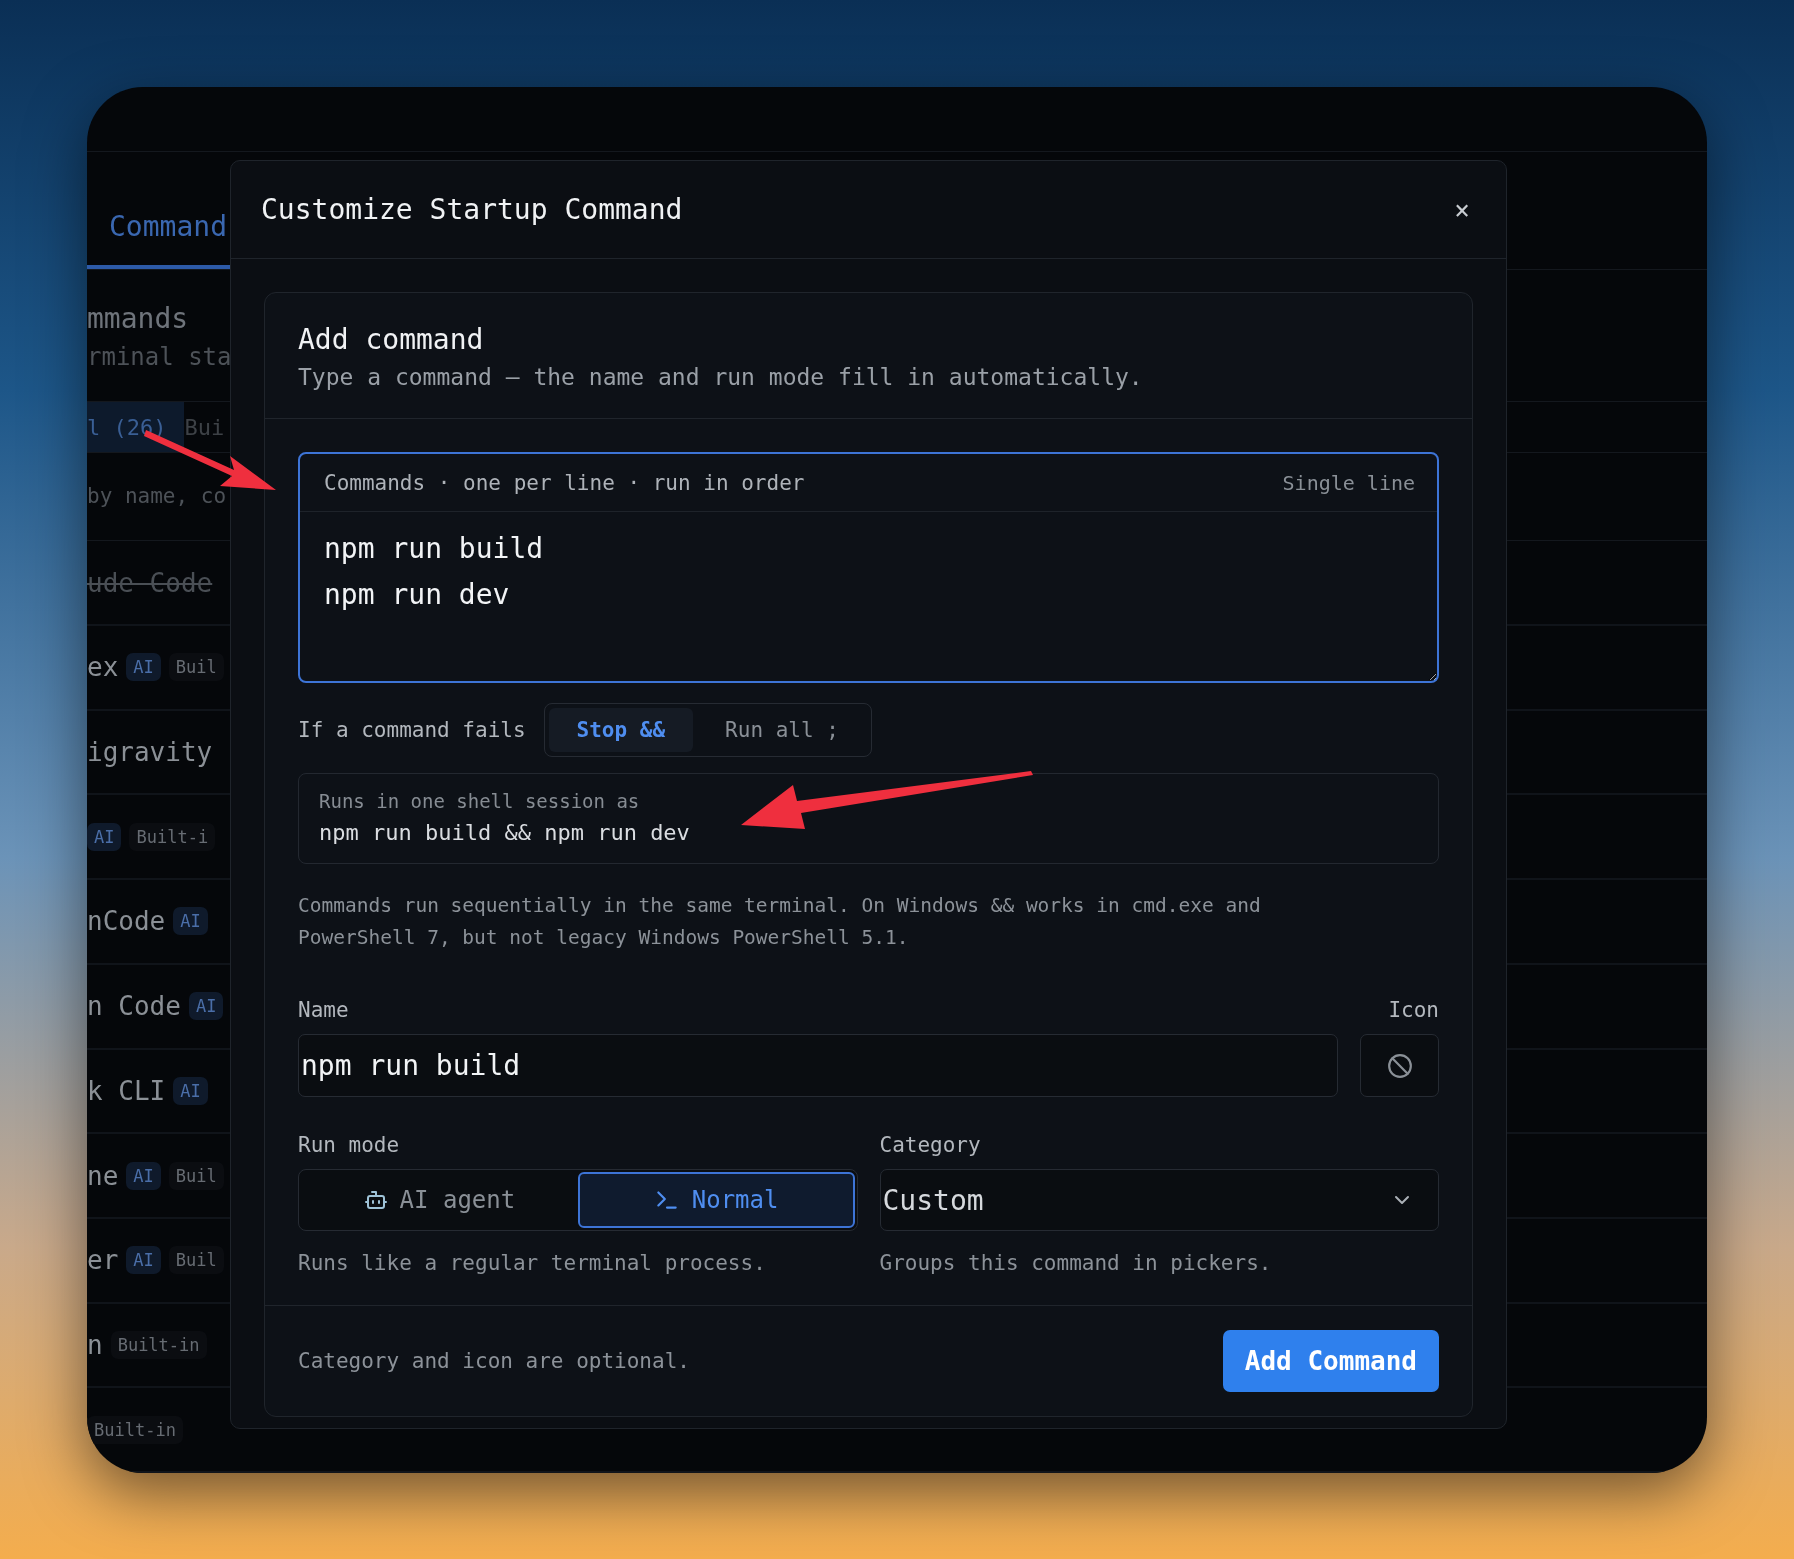  I want to click on panel-subheading: rminal sta, so click(159, 357).